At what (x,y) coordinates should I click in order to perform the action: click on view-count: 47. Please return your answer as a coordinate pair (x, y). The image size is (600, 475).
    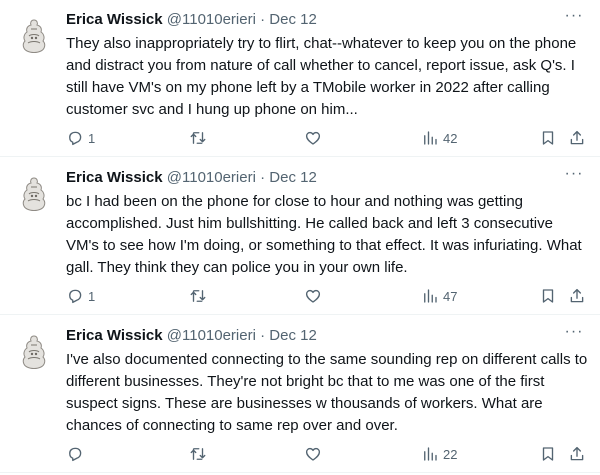
    Looking at the image, I should click on (450, 296).